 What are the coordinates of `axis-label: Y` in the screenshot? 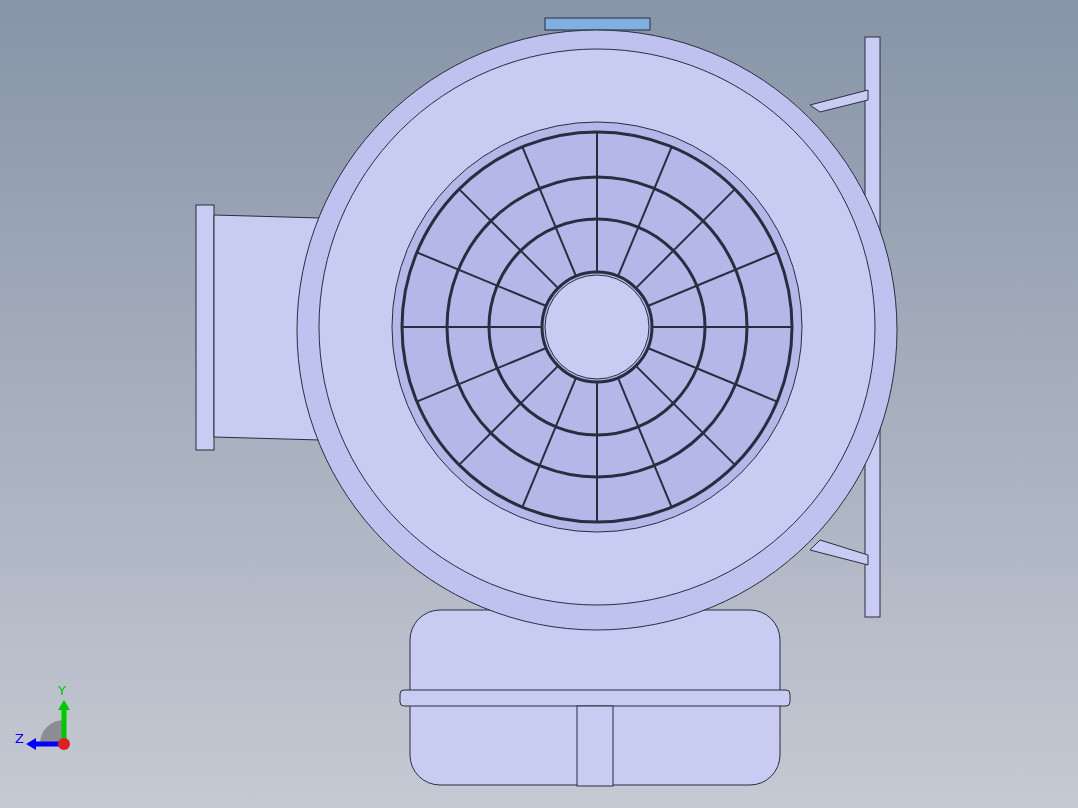 It's located at (62, 690).